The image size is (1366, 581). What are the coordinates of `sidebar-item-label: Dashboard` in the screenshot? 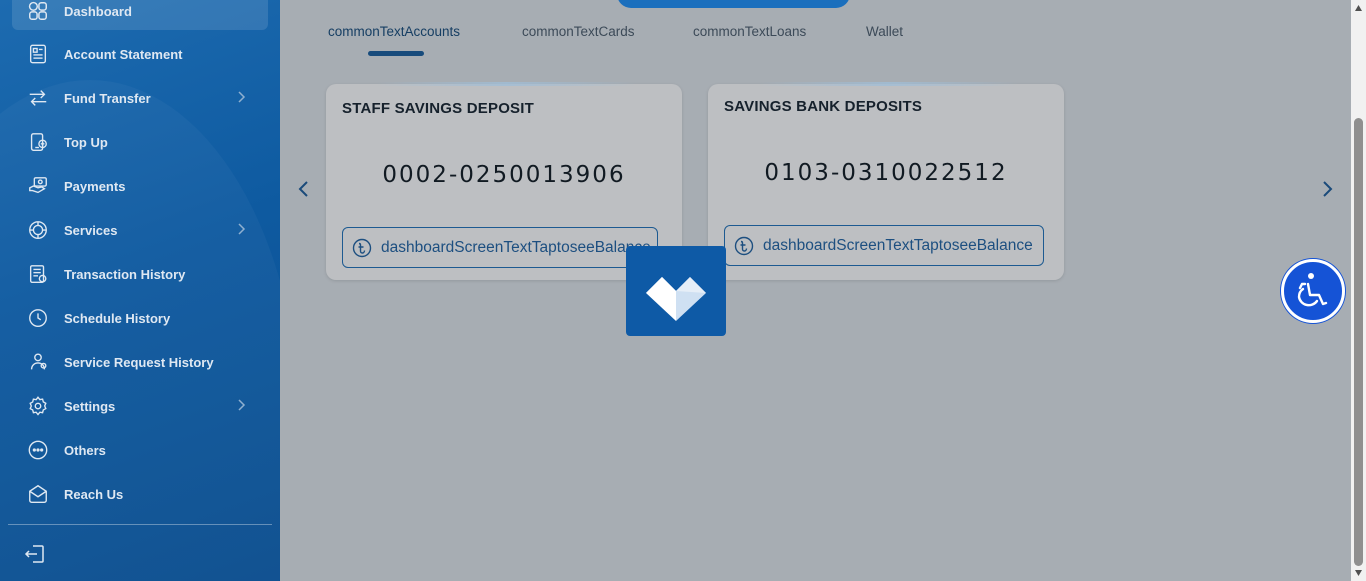 It's located at (98, 11).